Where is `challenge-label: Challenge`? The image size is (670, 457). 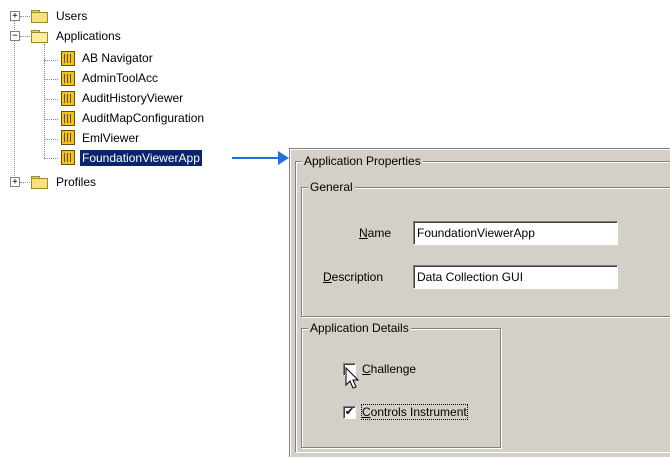 challenge-label: Challenge is located at coordinates (389, 369).